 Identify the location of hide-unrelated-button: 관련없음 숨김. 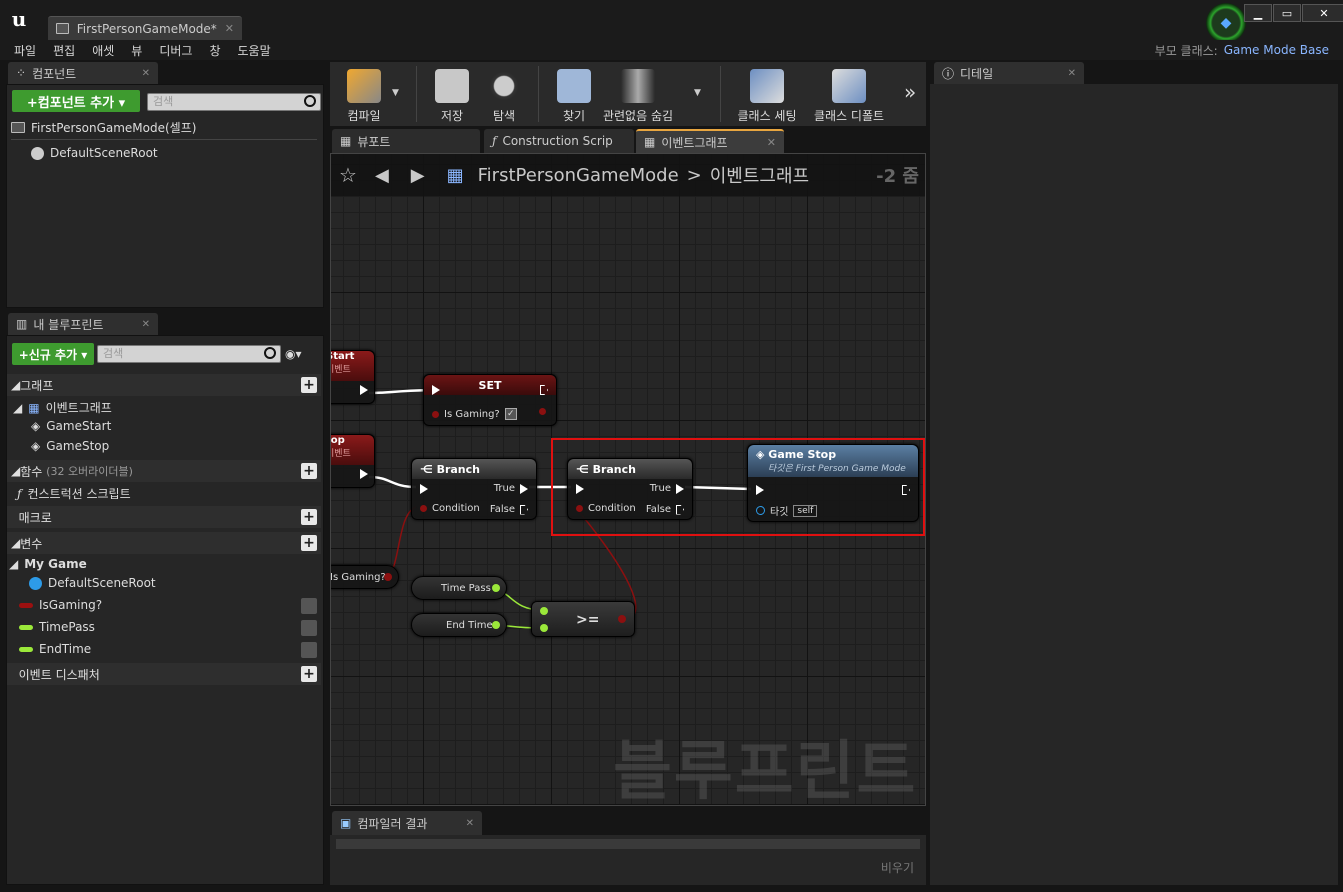
(638, 95).